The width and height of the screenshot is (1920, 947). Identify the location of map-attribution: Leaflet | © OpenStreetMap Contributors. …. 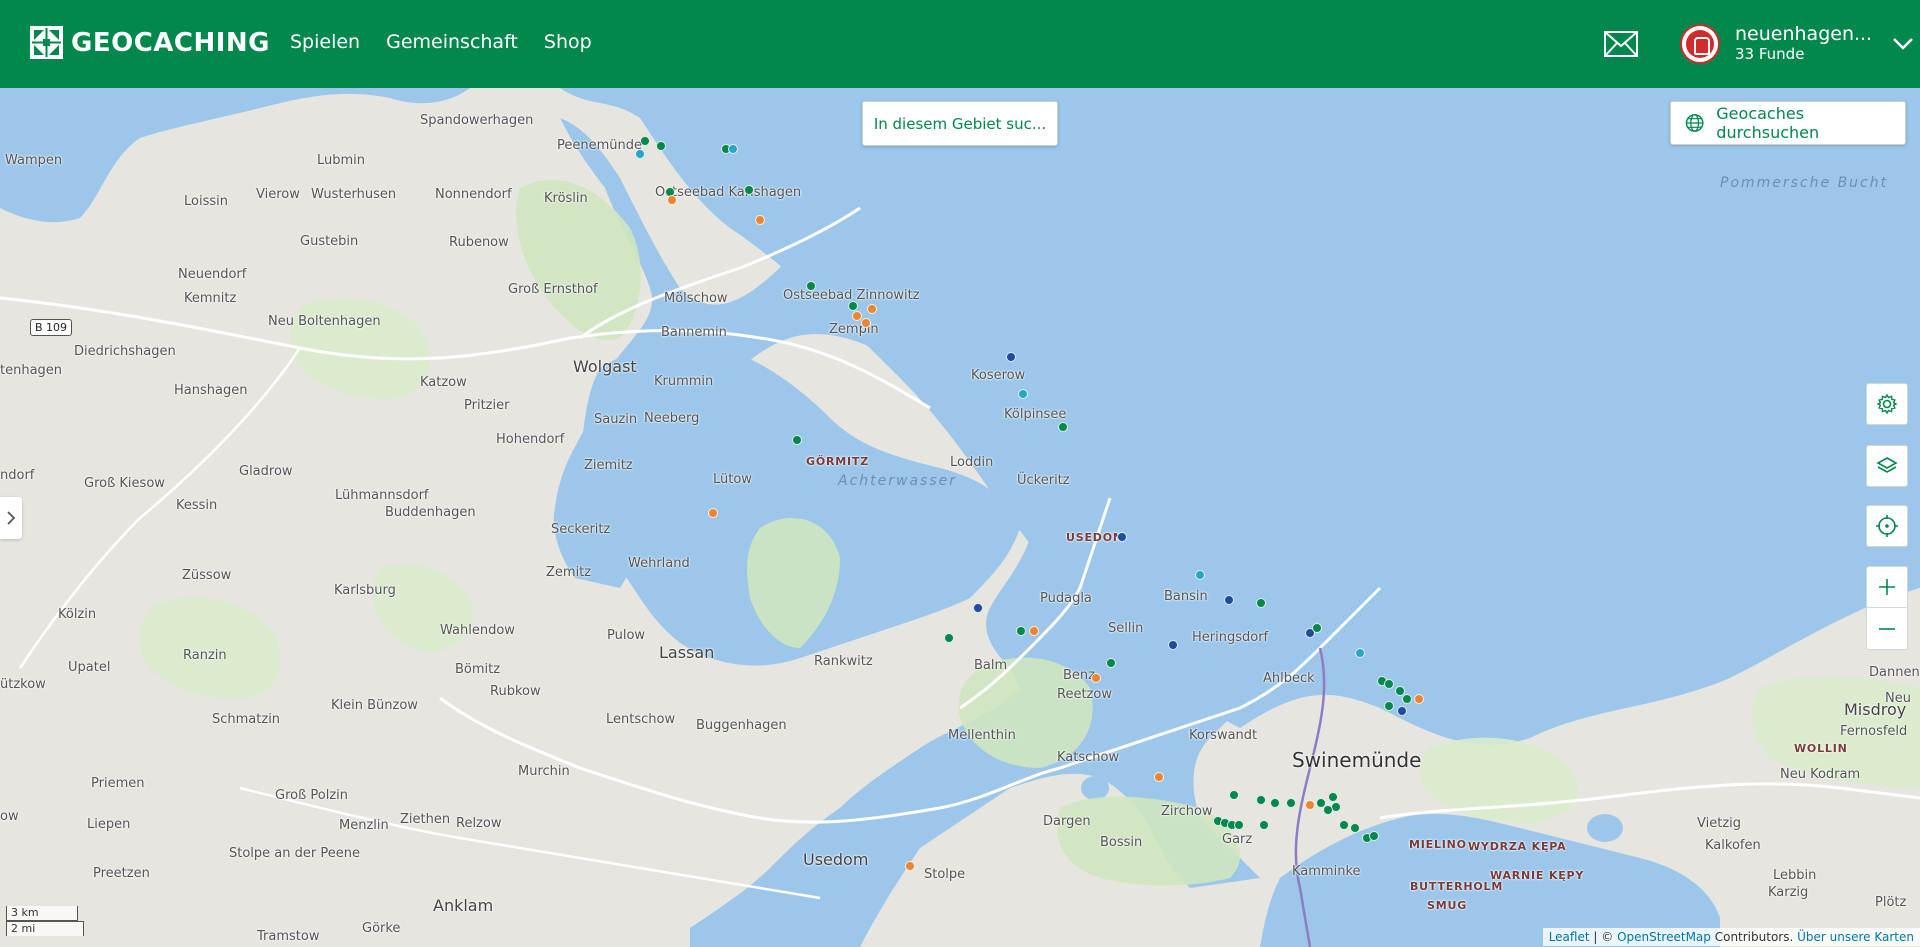
(1731, 937).